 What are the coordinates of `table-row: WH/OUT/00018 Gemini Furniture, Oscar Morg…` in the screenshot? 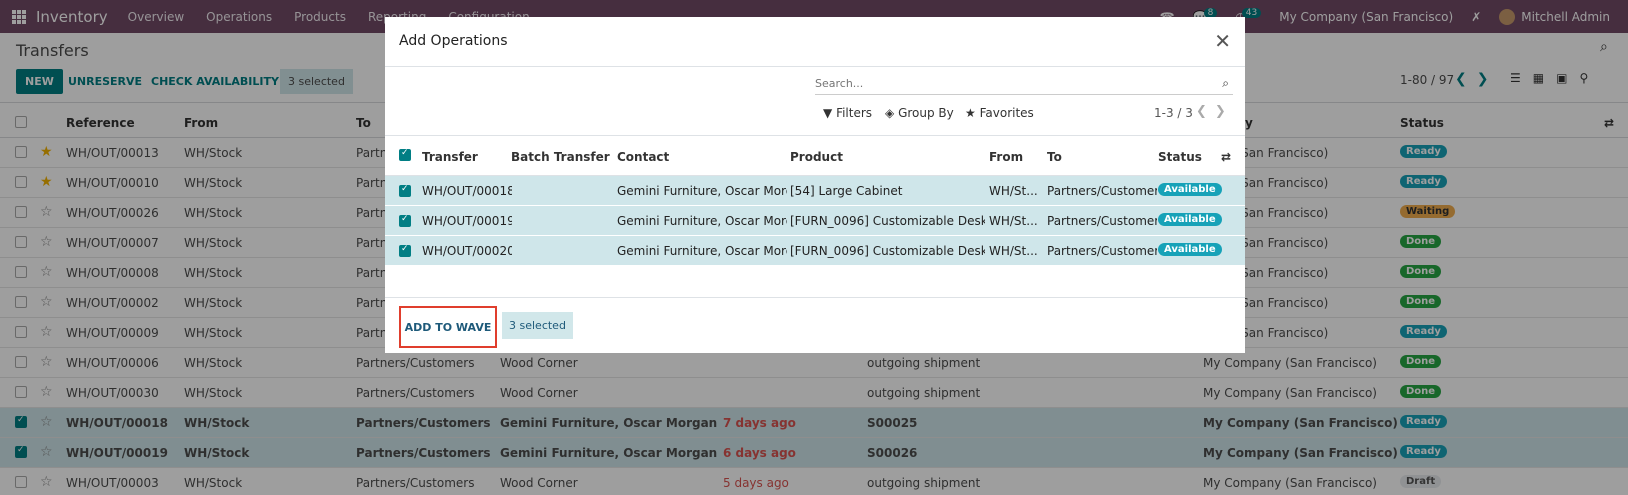 It's located at (815, 191).